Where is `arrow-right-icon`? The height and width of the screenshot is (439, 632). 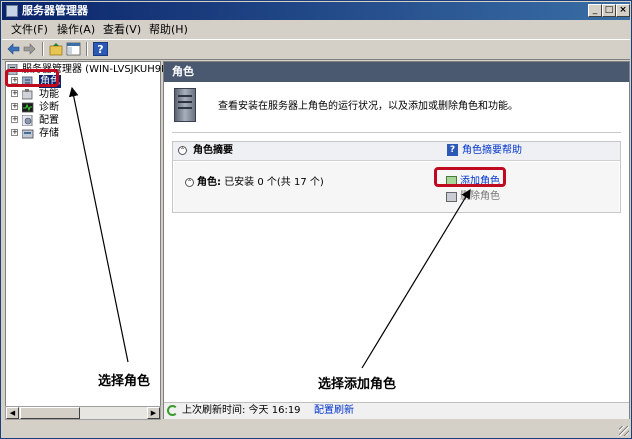 arrow-right-icon is located at coordinates (29, 49).